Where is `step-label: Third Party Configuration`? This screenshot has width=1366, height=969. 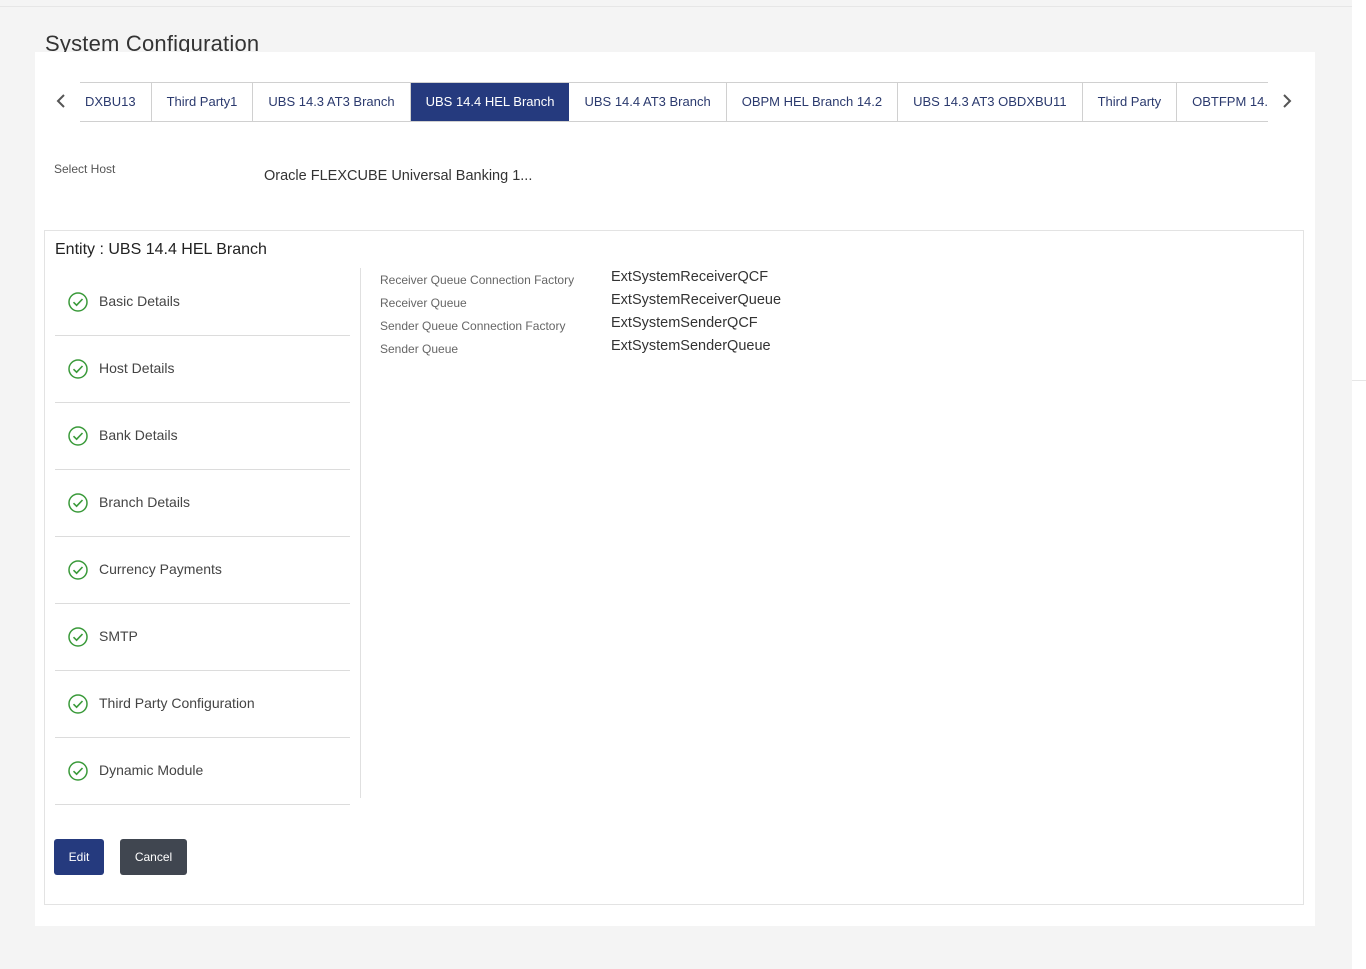
step-label: Third Party Configuration is located at coordinates (177, 703).